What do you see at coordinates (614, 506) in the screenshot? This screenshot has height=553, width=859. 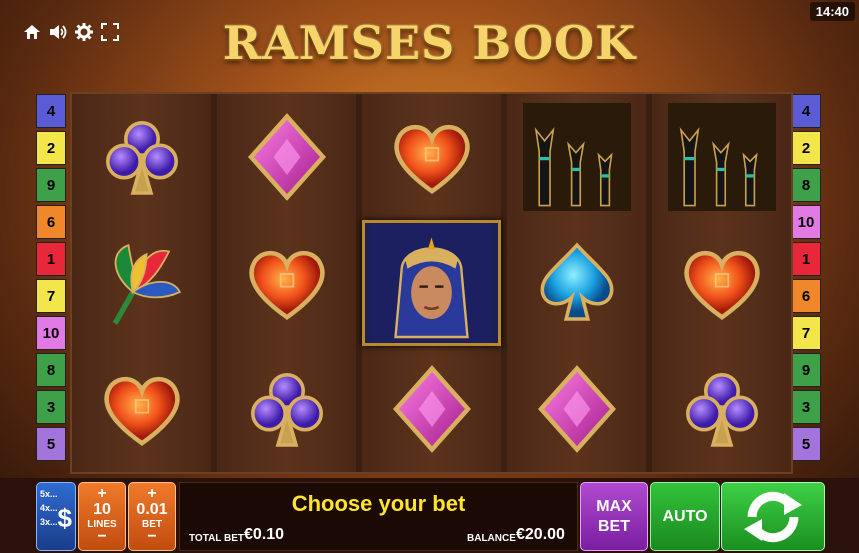 I see `max-bet-label: MAX` at bounding box center [614, 506].